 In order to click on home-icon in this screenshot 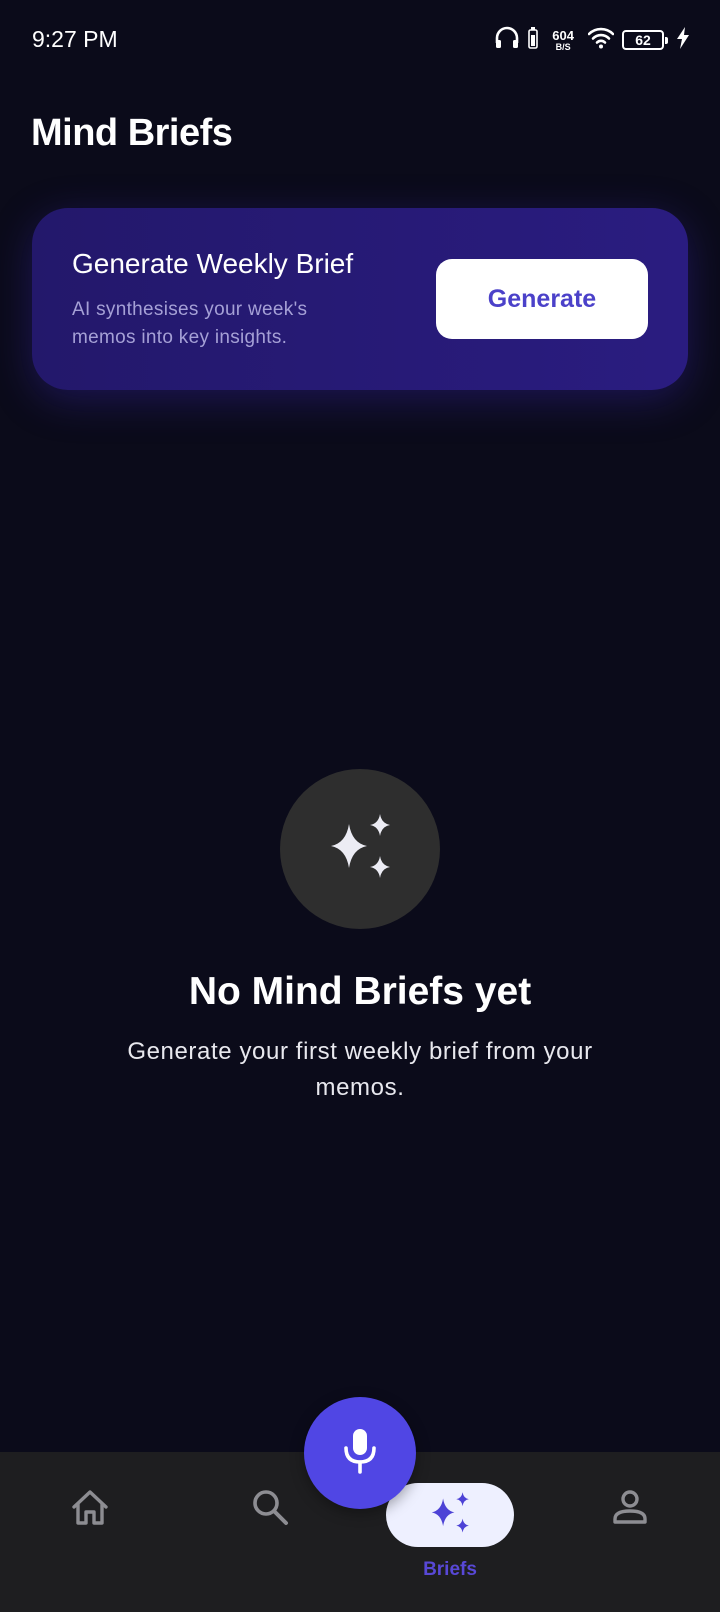, I will do `click(90, 1507)`.